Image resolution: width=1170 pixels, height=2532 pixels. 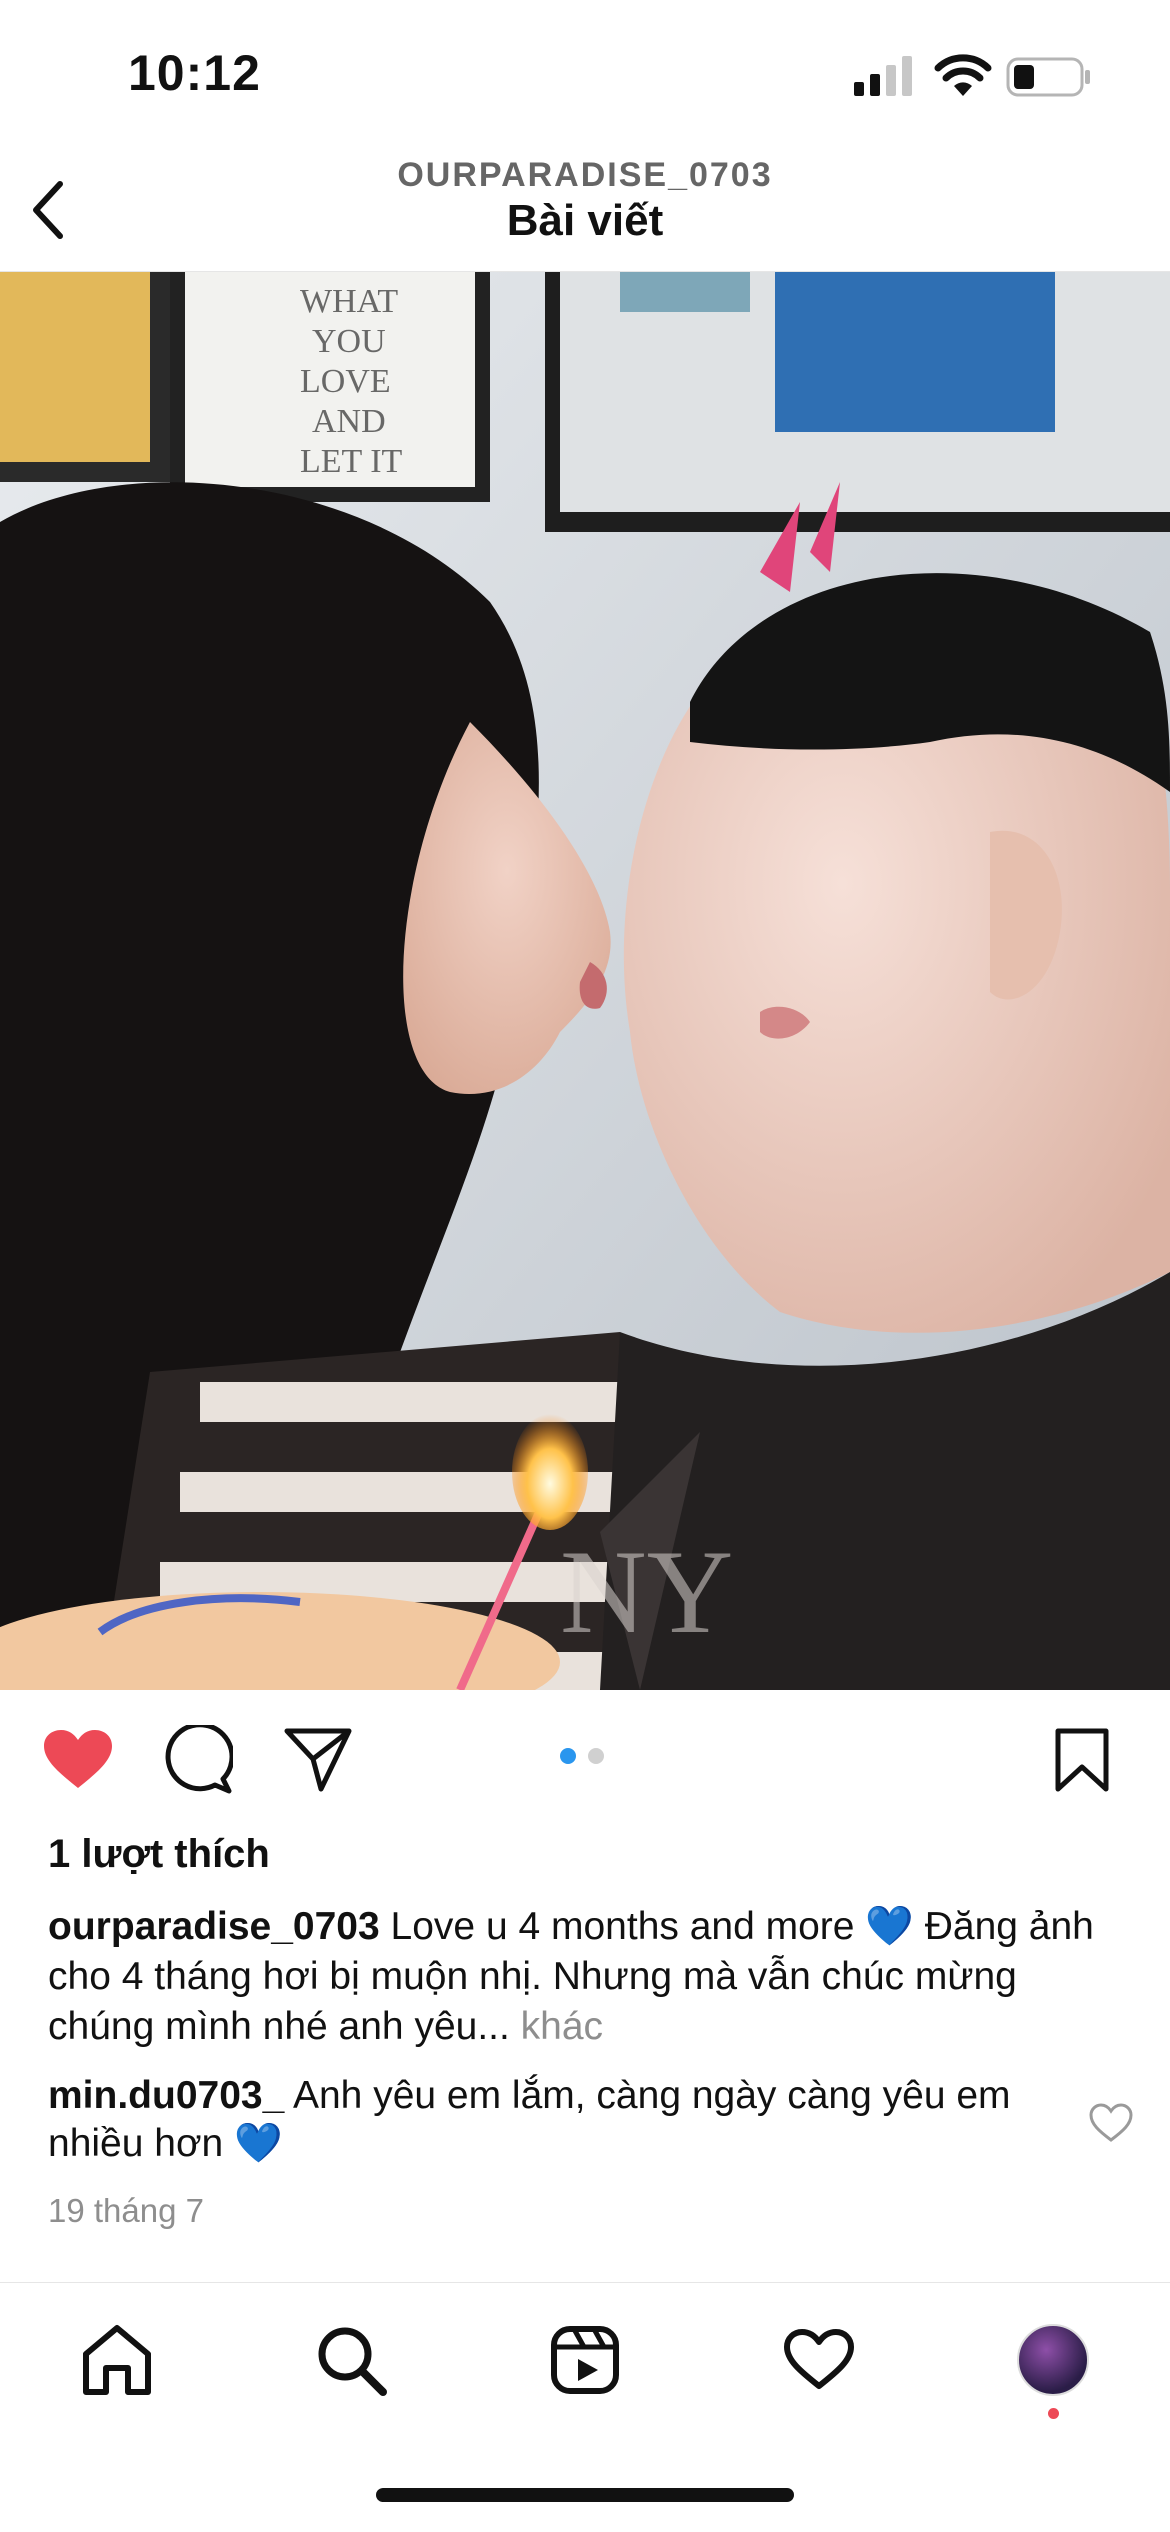 What do you see at coordinates (126, 2210) in the screenshot?
I see `post-date: 19 tháng 7` at bounding box center [126, 2210].